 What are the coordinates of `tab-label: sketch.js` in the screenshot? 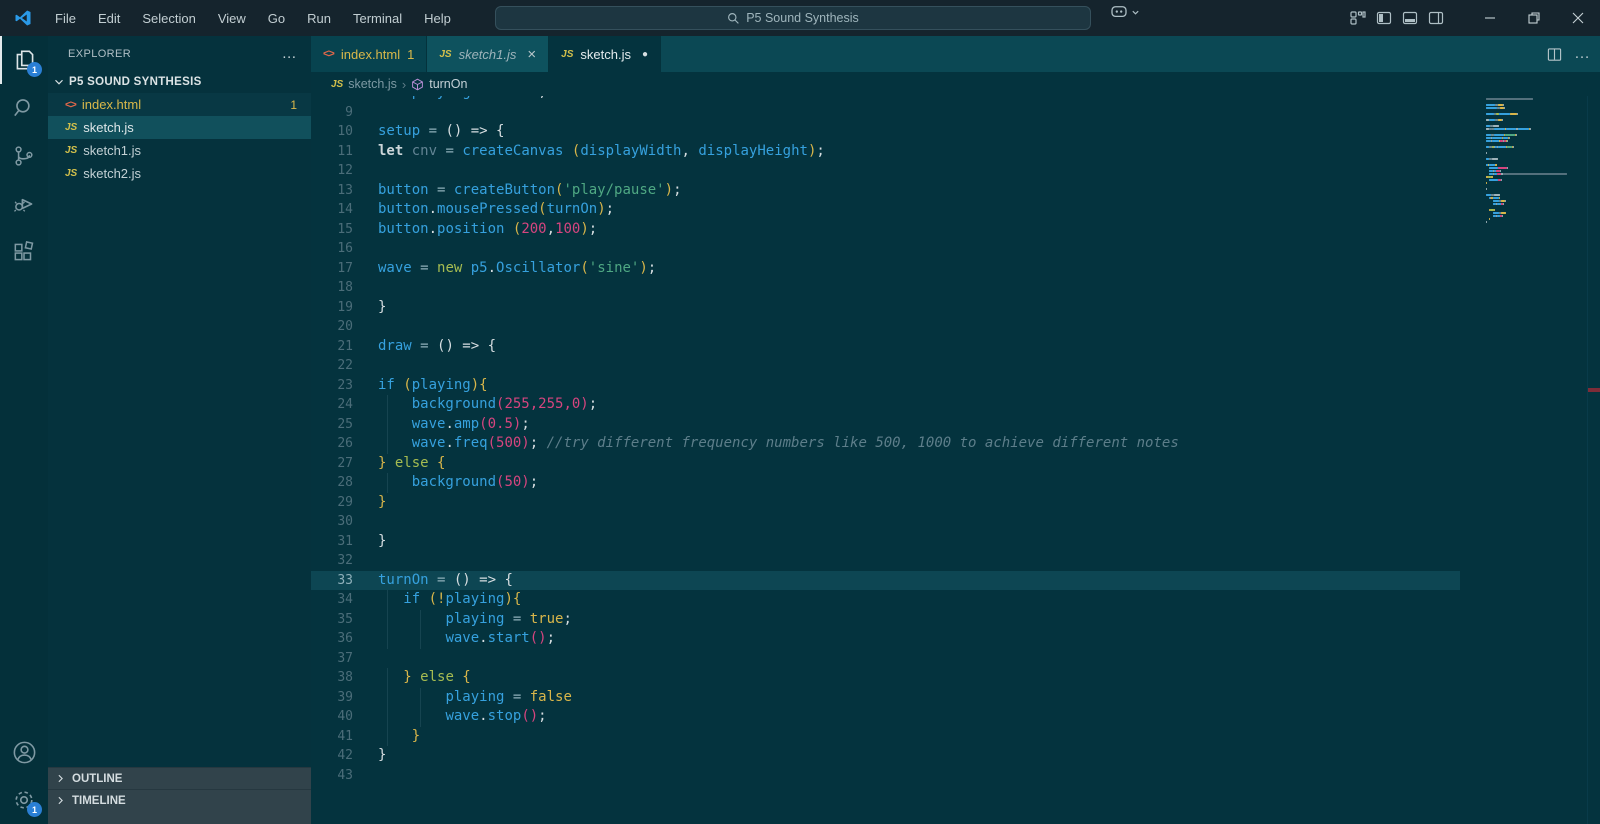 It's located at (605, 54).